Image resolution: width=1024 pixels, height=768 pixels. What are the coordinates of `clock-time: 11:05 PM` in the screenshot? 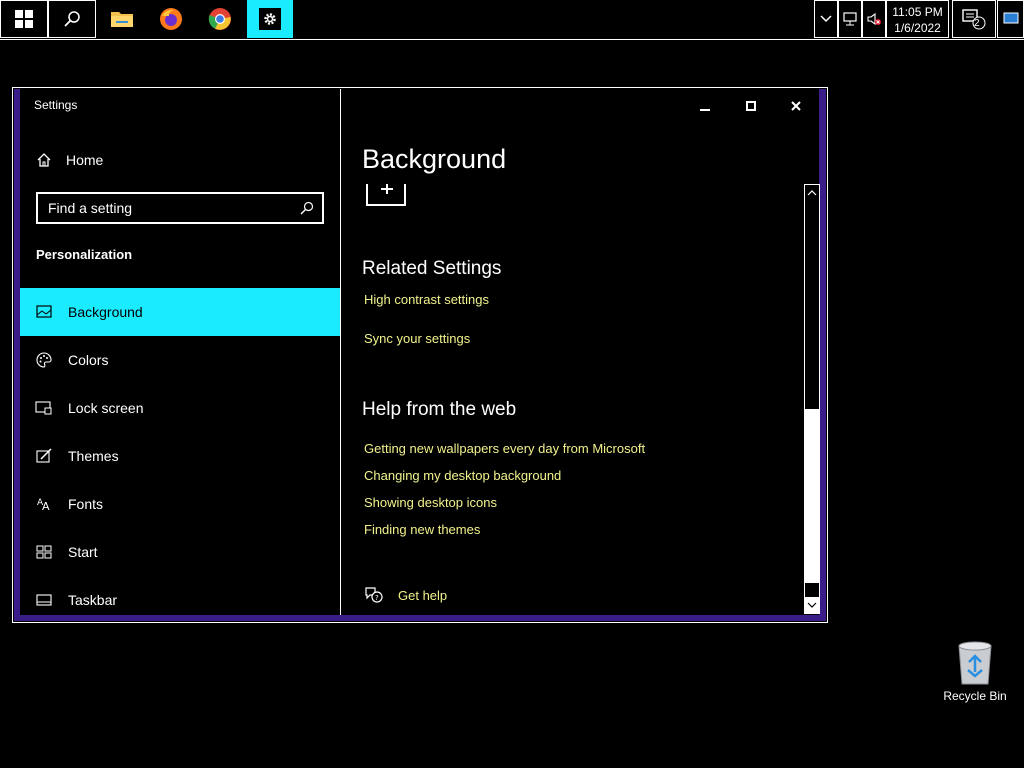 It's located at (917, 12).